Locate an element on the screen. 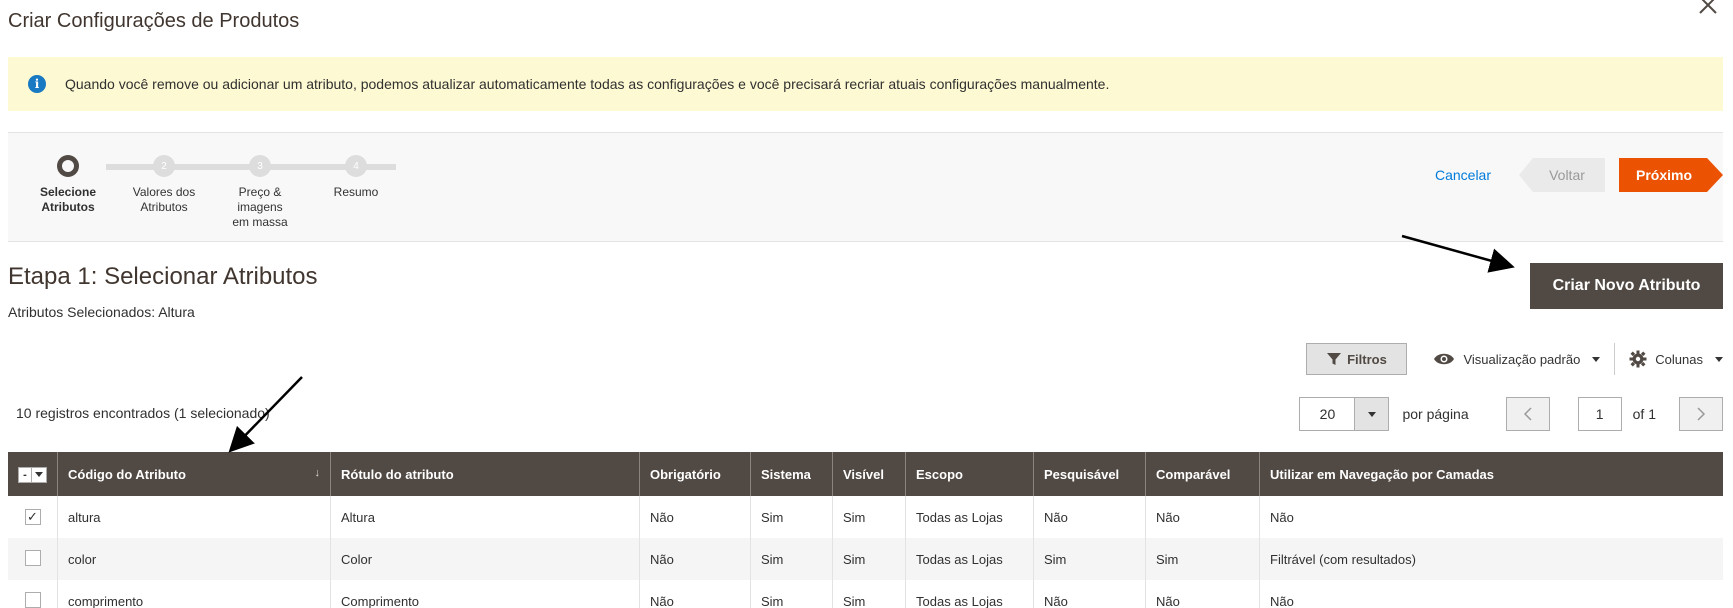  step-1-label: Selecione Atributos is located at coordinates (68, 199).